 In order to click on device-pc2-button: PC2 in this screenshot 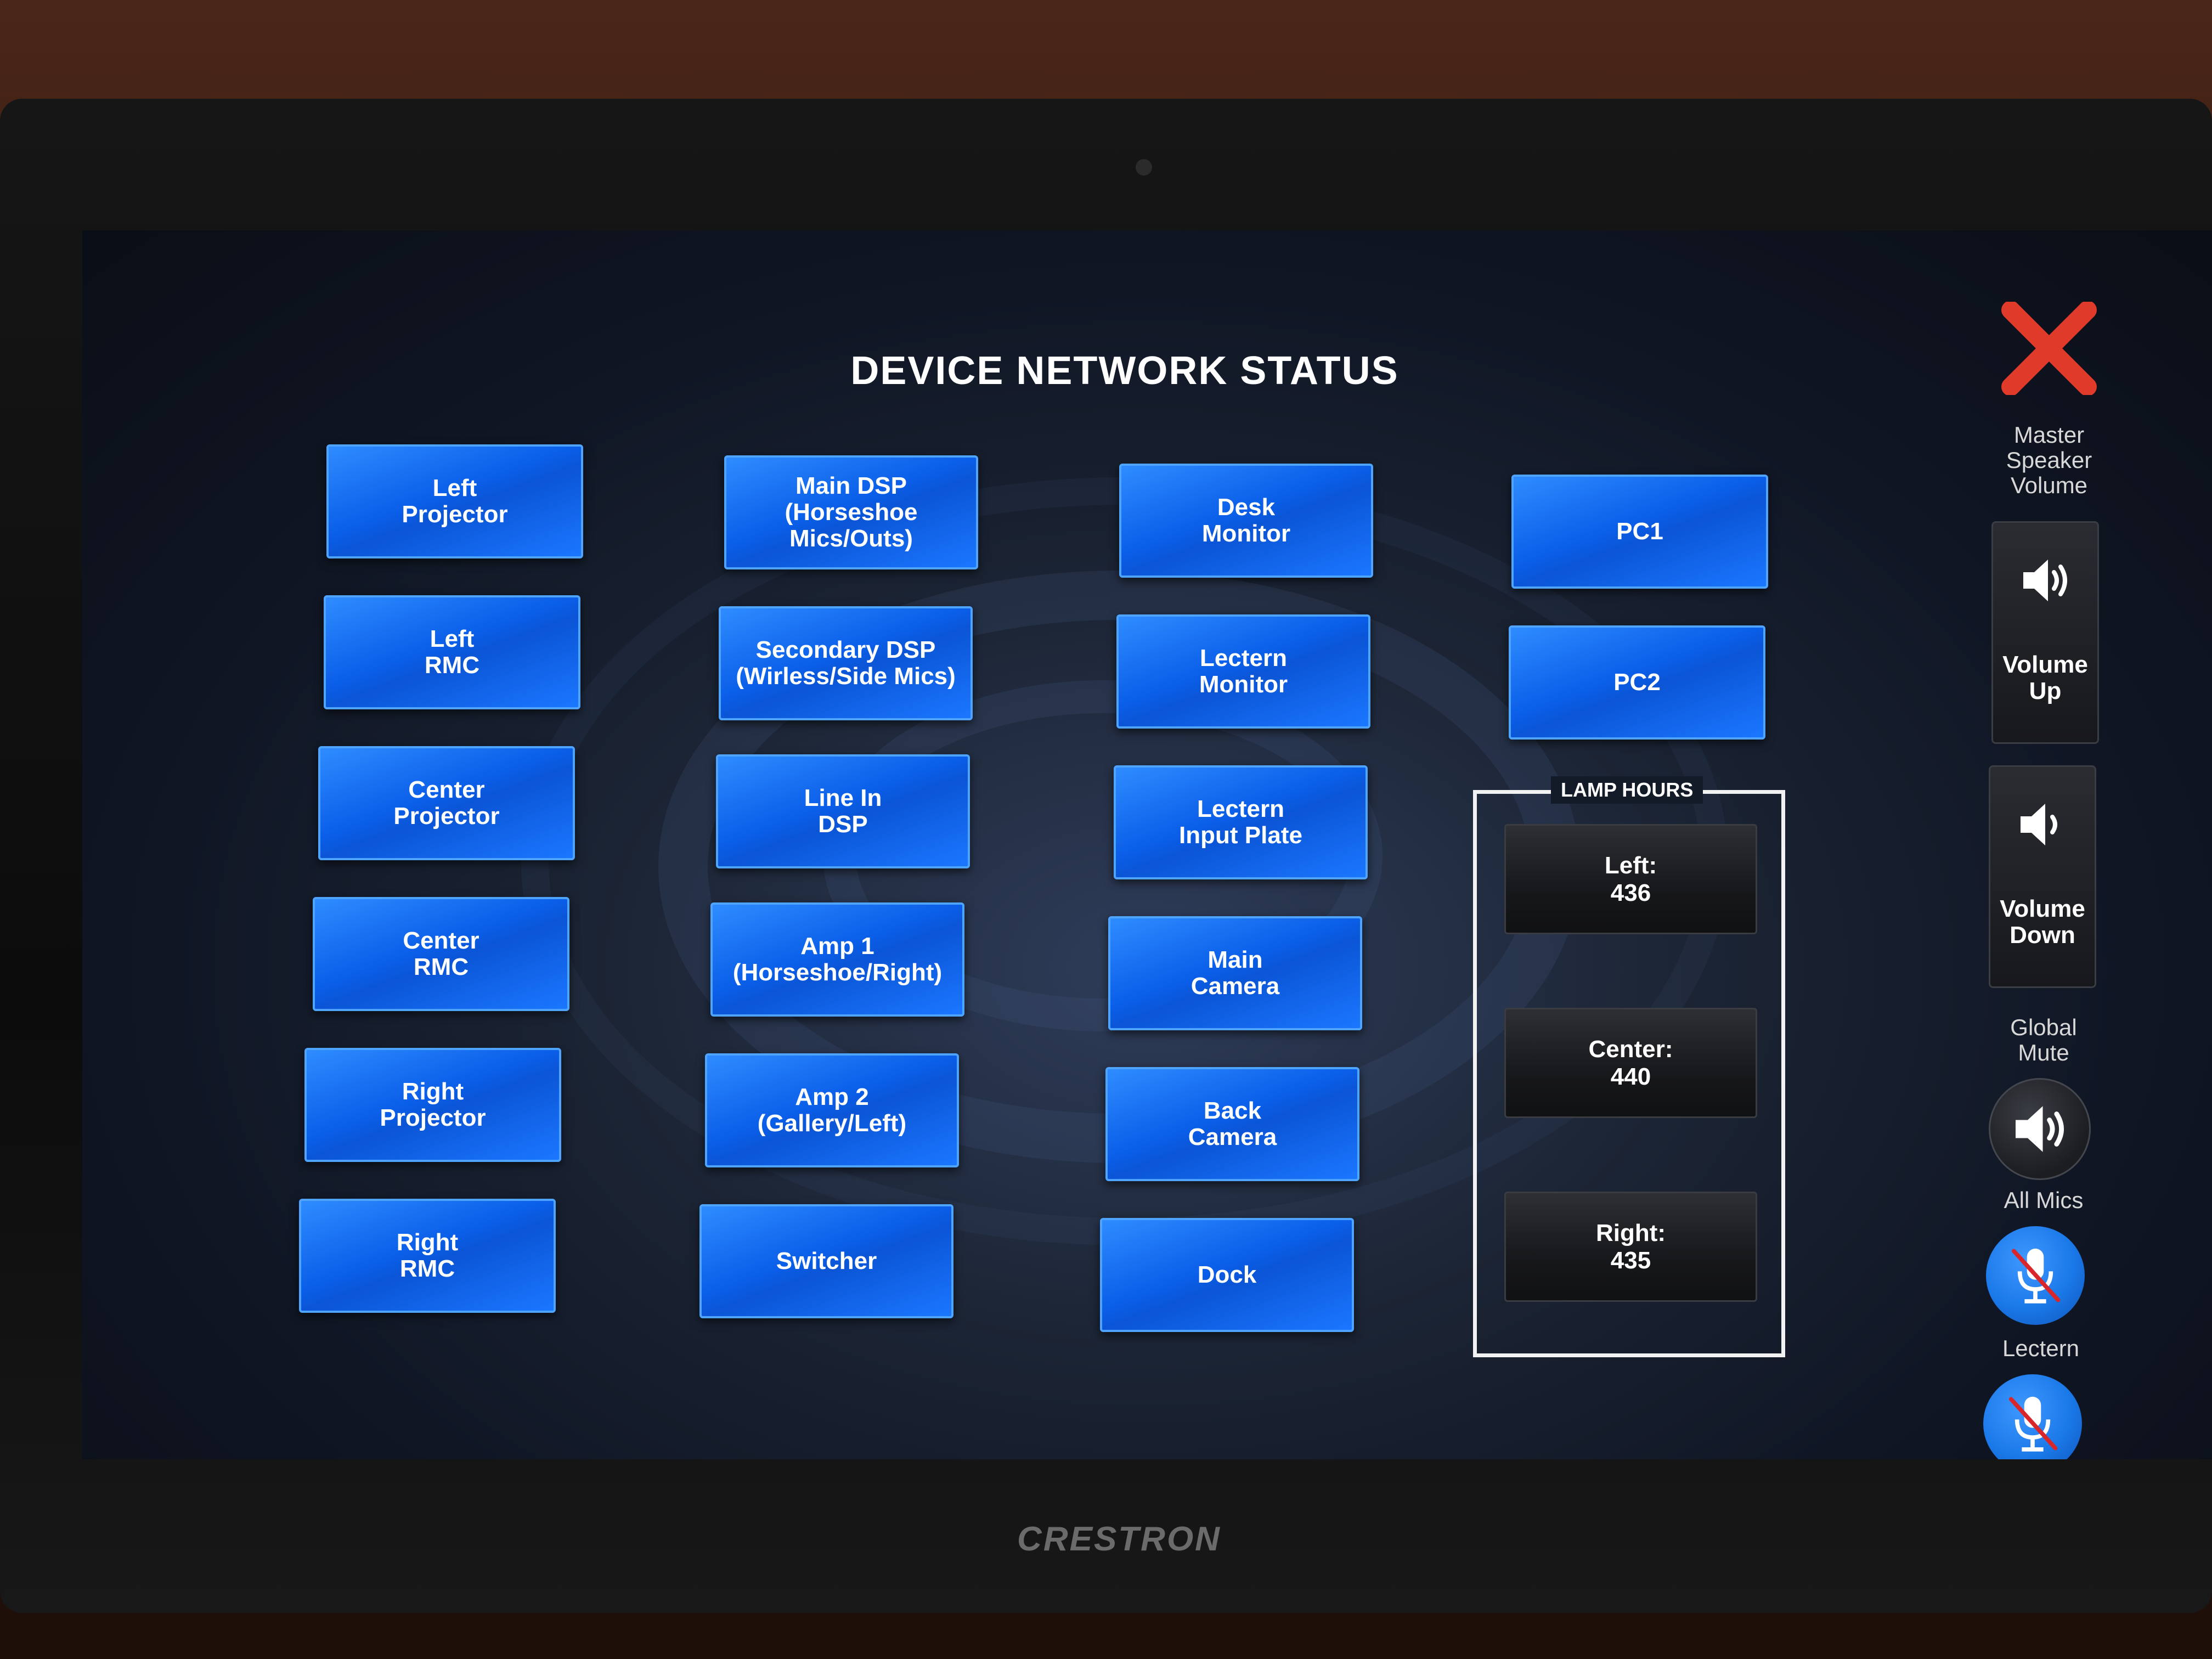, I will do `click(1637, 682)`.